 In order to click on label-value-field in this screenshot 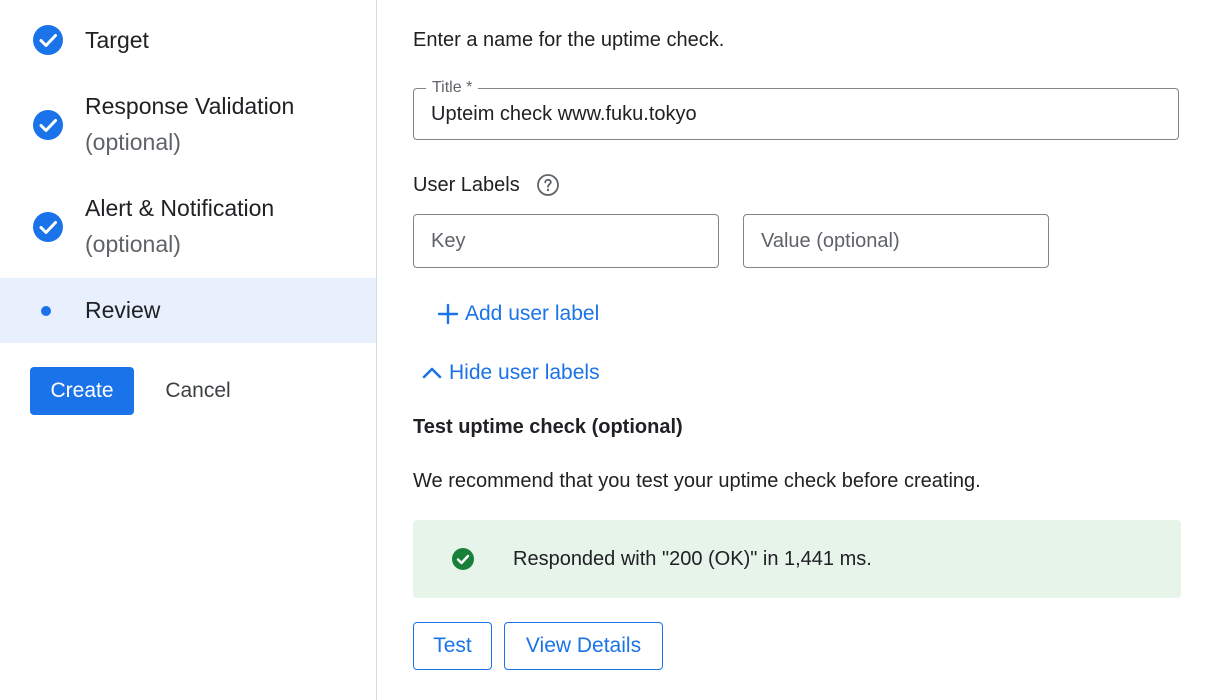, I will do `click(896, 241)`.